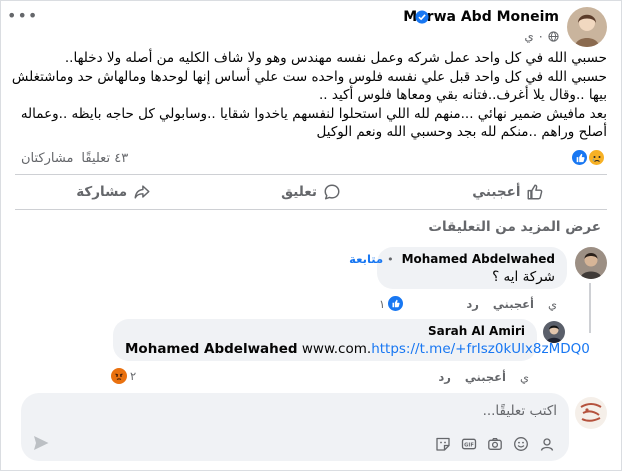 This screenshot has height=471, width=622. I want to click on comment-link: https://t.me/+frIsz0kUlx8zMDQ0, so click(480, 349).